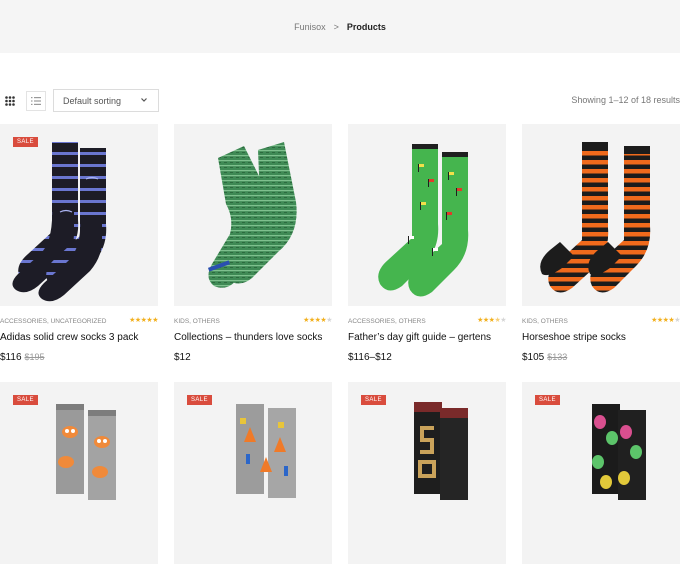 The width and height of the screenshot is (680, 564). What do you see at coordinates (253, 357) in the screenshot?
I see `product-price: $12` at bounding box center [253, 357].